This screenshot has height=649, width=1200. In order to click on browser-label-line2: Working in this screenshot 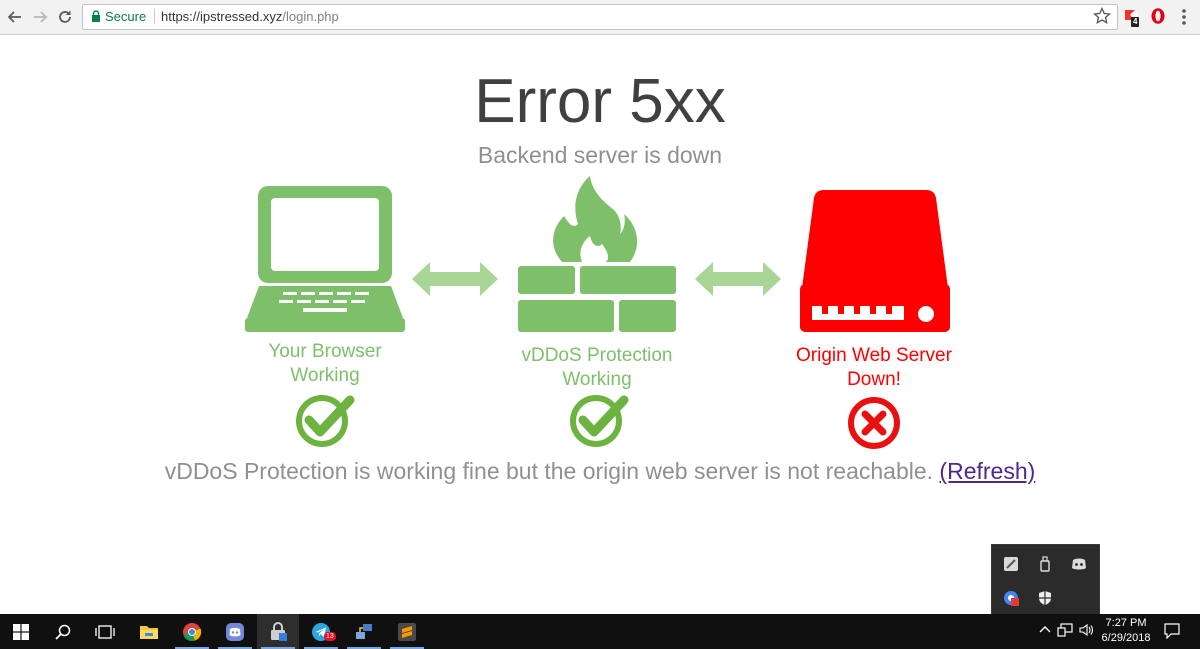, I will do `click(325, 375)`.